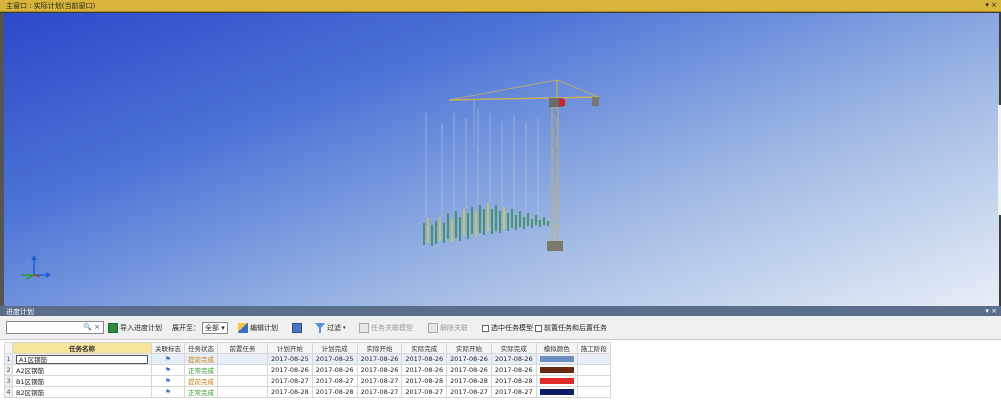  I want to click on actual-finish-cell-2: 2017-08-27, so click(513, 392).